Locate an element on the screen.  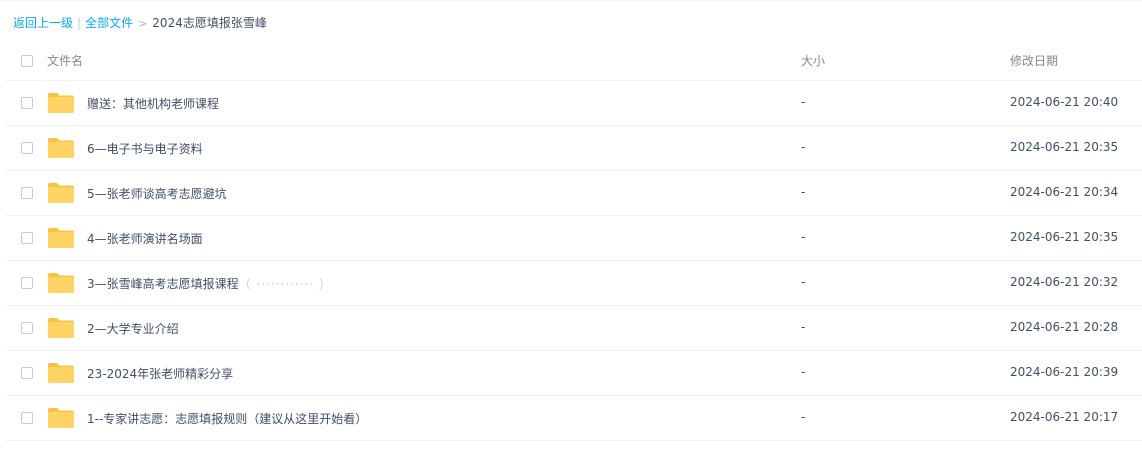
file-name-text: 2—大学专业介绍 is located at coordinates (133, 329).